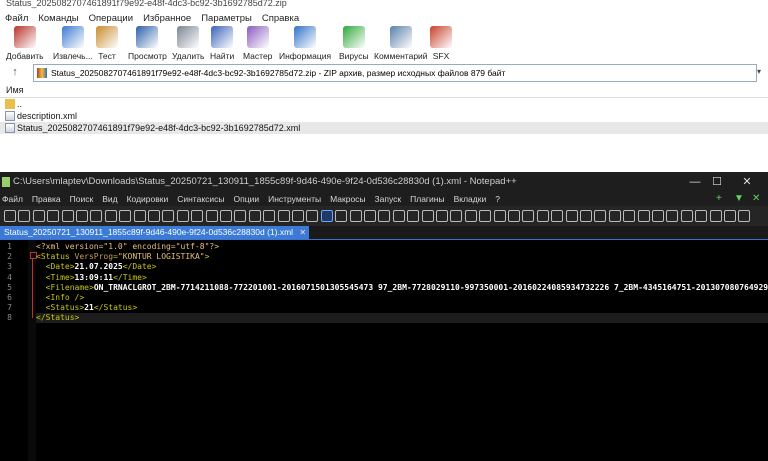 The height and width of the screenshot is (461, 768). I want to click on npp-menu-item-1: Правка, so click(46, 199).